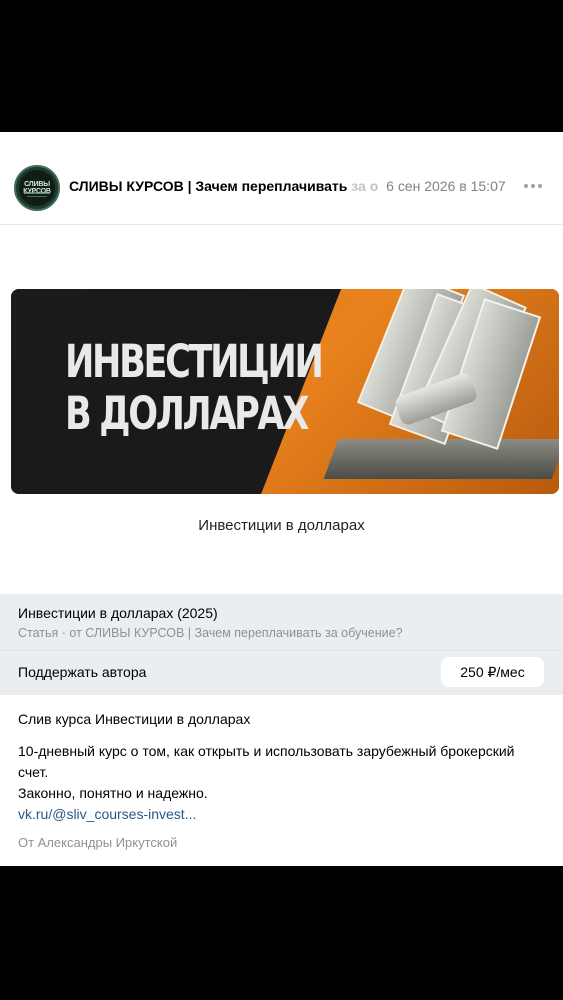 The image size is (563, 1000). Describe the element at coordinates (445, 186) in the screenshot. I see `post-date: 6 сен 2026 в 15:07` at that location.